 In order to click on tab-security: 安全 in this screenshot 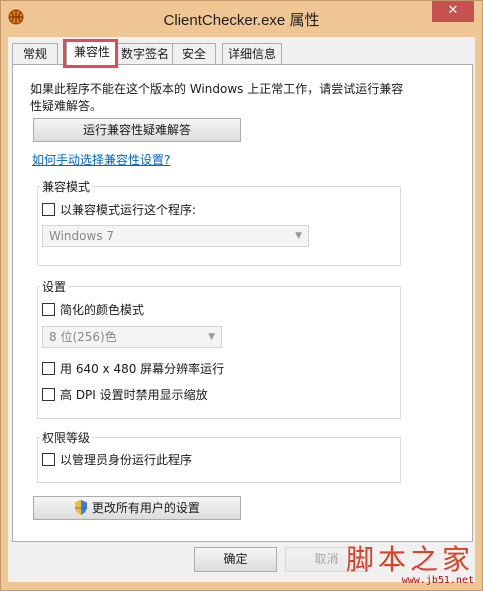, I will do `click(194, 54)`.